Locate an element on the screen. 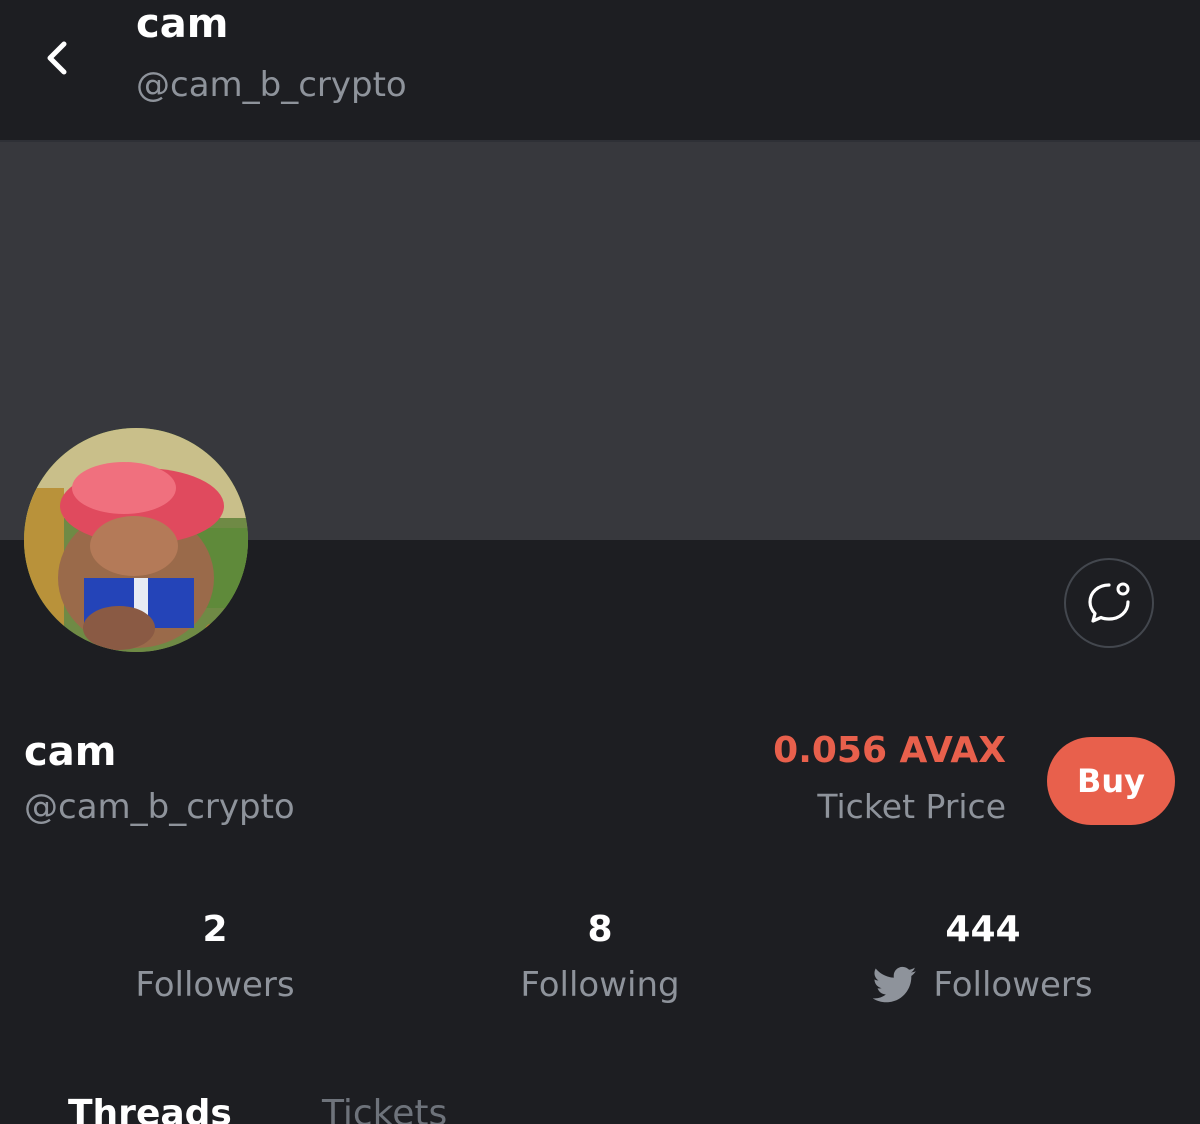 Image resolution: width=1200 pixels, height=1124 pixels. tab-threads: Threads is located at coordinates (150, 1107).